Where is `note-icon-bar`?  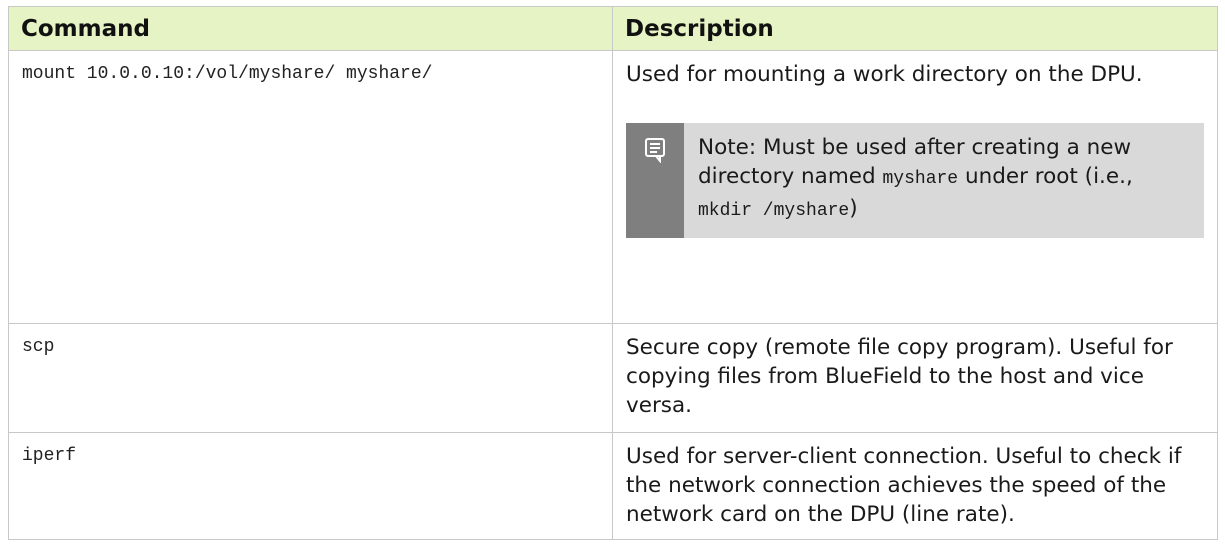 note-icon-bar is located at coordinates (655, 180).